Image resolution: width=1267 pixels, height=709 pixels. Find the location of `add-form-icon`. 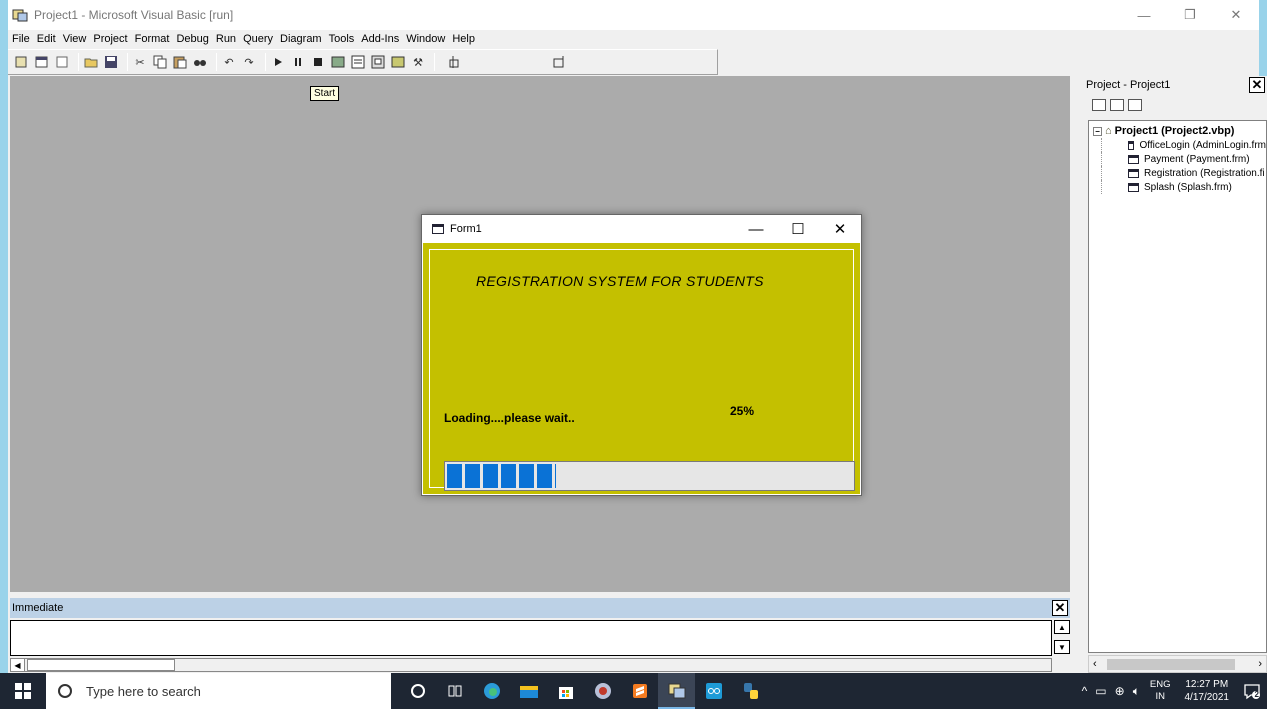

add-form-icon is located at coordinates (42, 62).